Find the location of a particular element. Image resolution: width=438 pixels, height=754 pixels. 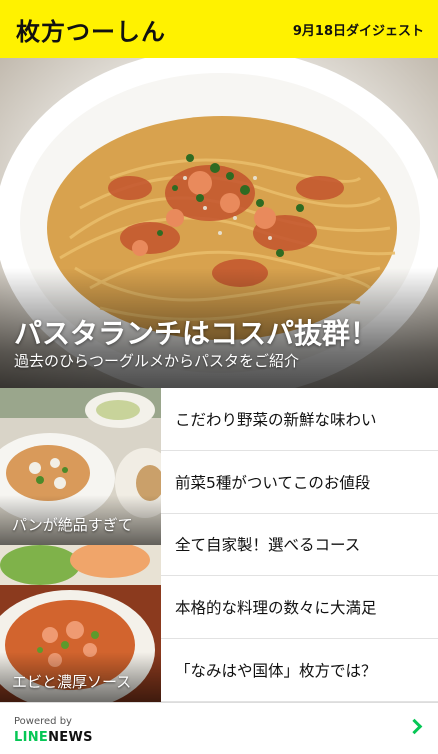

line-news-logo-news: NEWS is located at coordinates (70, 737).